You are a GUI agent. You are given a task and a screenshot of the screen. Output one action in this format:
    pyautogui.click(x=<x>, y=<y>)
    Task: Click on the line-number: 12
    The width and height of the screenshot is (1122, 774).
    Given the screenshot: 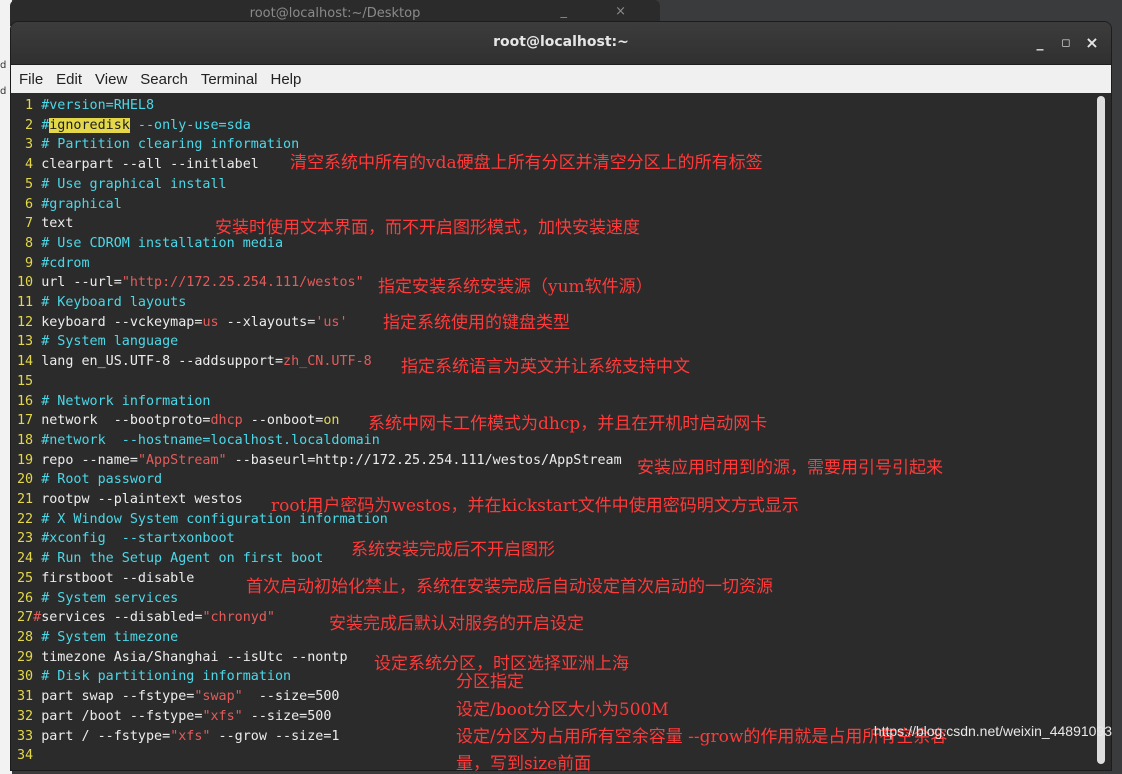 What is the action you would take?
    pyautogui.click(x=25, y=322)
    